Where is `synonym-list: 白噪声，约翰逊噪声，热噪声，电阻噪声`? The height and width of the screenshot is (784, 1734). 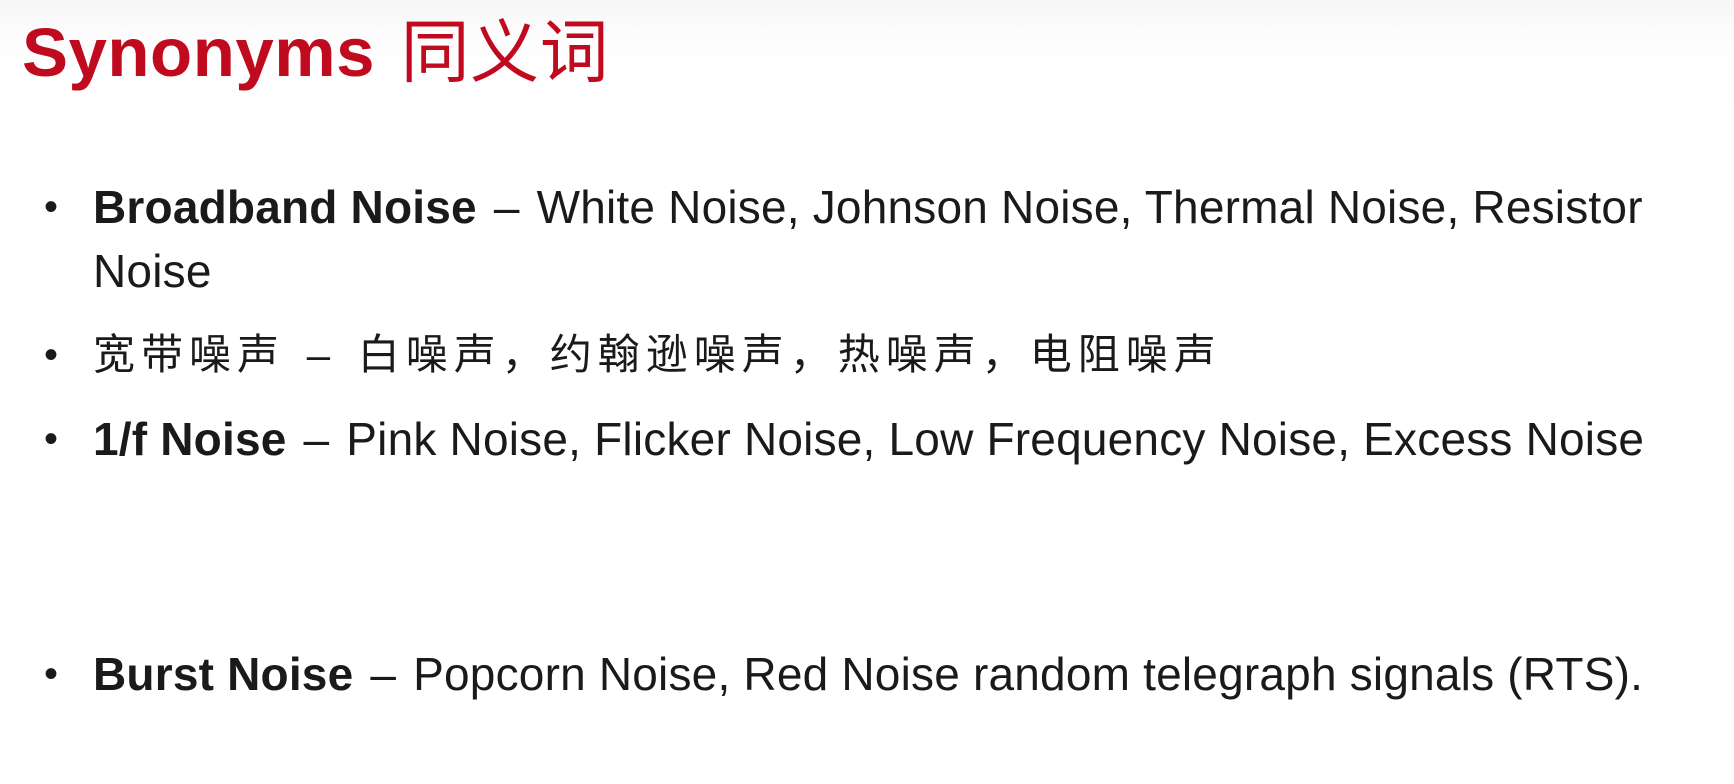 synonym-list: 白噪声，约翰逊噪声，热噪声，电阻噪声 is located at coordinates (789, 354).